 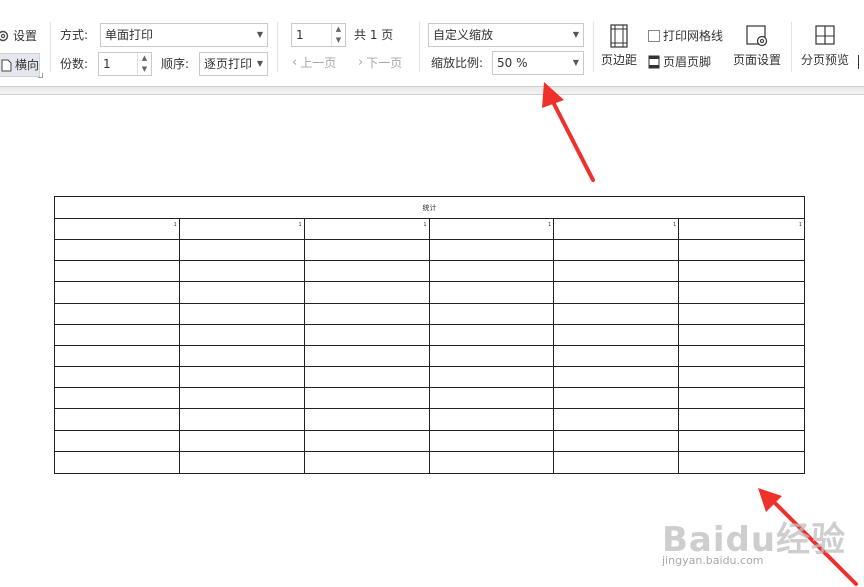 I want to click on copies-value: 1, so click(x=107, y=64).